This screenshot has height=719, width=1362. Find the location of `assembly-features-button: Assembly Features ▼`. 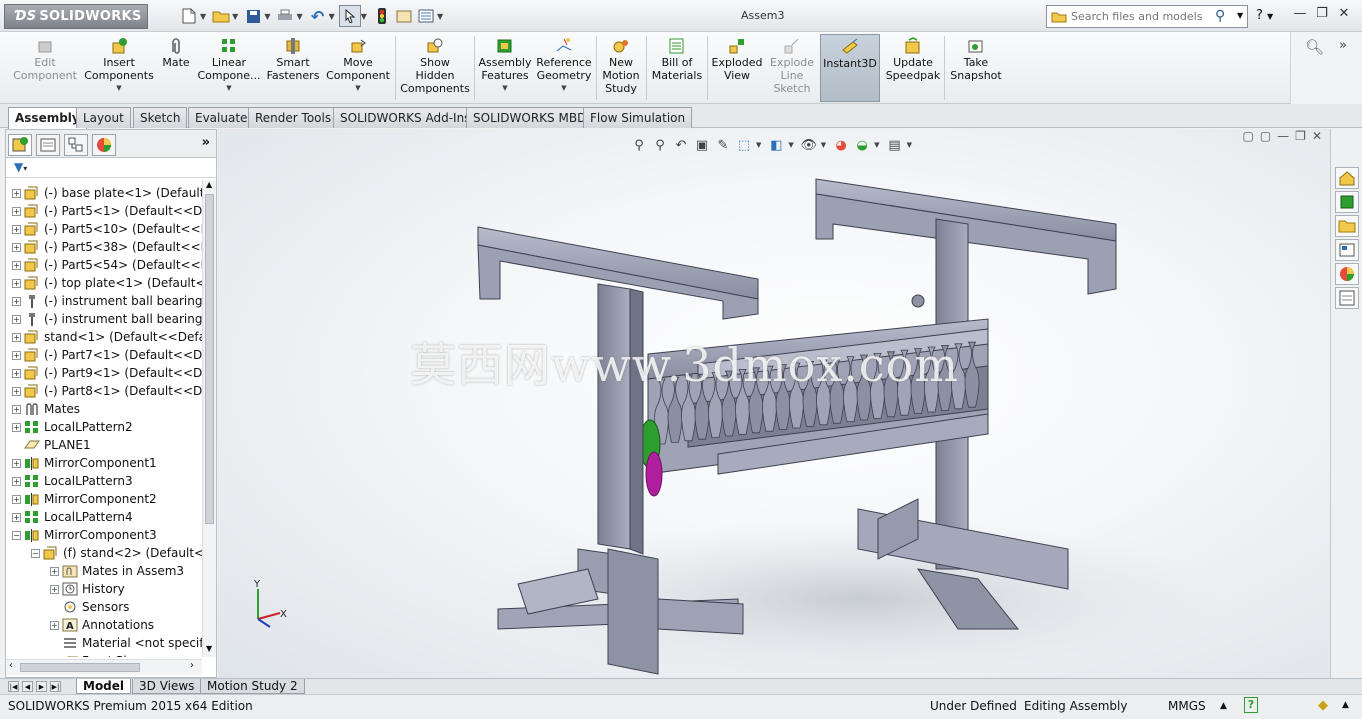

assembly-features-button: Assembly Features ▼ is located at coordinates (505, 68).